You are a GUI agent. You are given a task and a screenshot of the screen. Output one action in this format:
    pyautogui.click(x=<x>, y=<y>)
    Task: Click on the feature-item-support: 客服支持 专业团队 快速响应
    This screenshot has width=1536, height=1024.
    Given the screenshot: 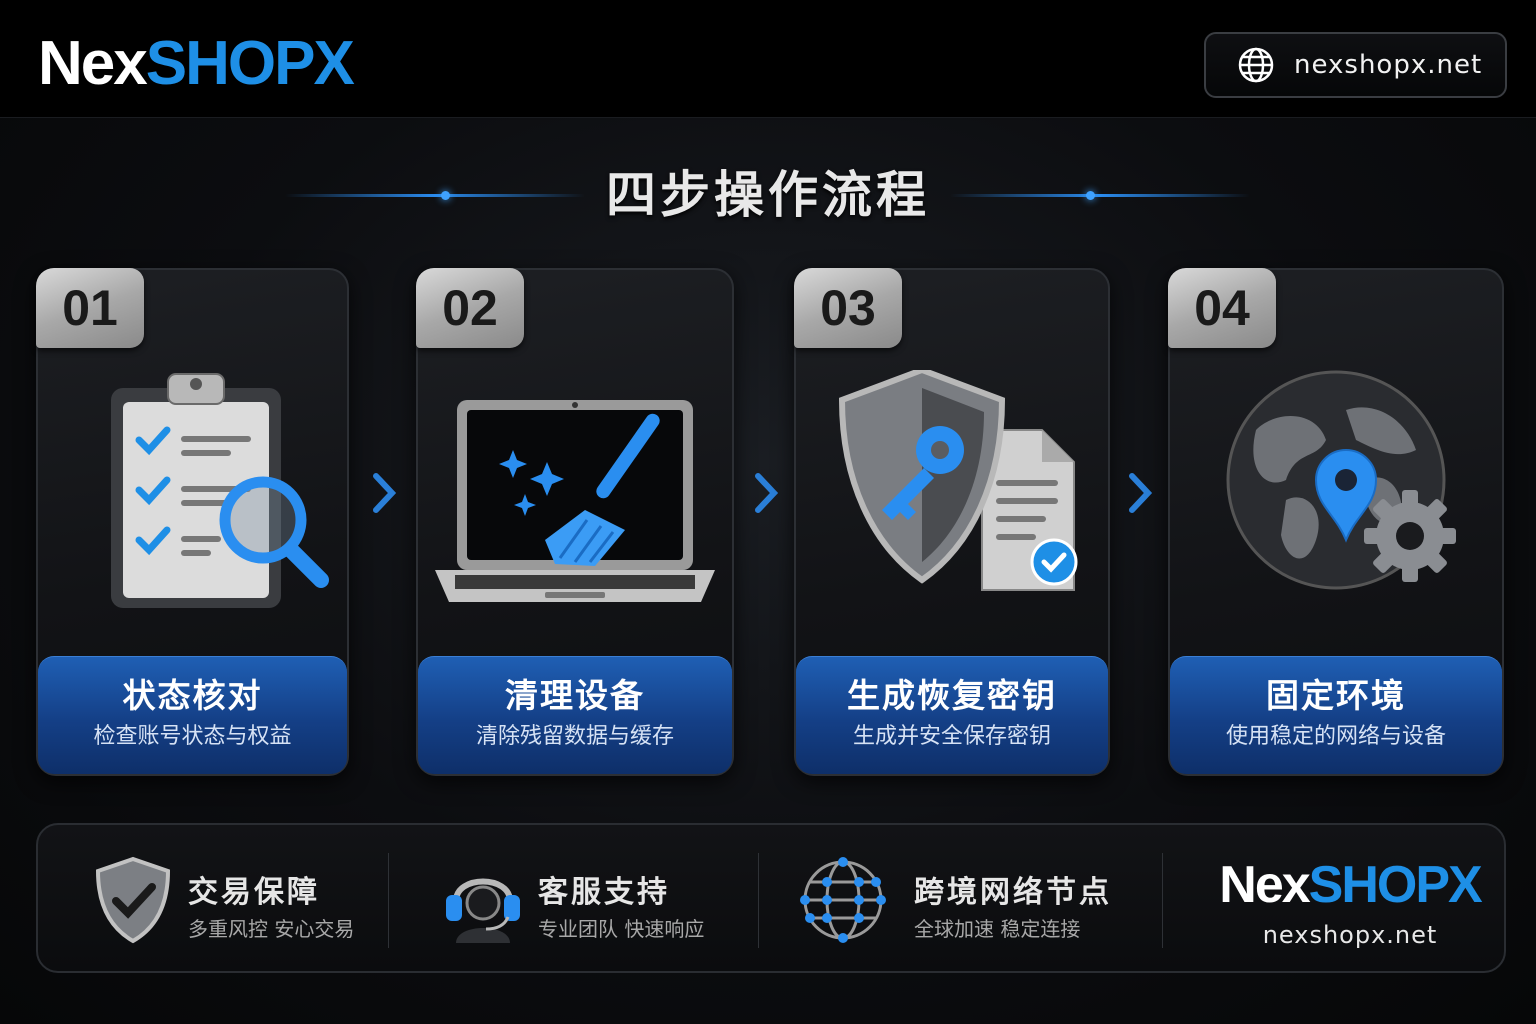 What is the action you would take?
    pyautogui.click(x=593, y=900)
    